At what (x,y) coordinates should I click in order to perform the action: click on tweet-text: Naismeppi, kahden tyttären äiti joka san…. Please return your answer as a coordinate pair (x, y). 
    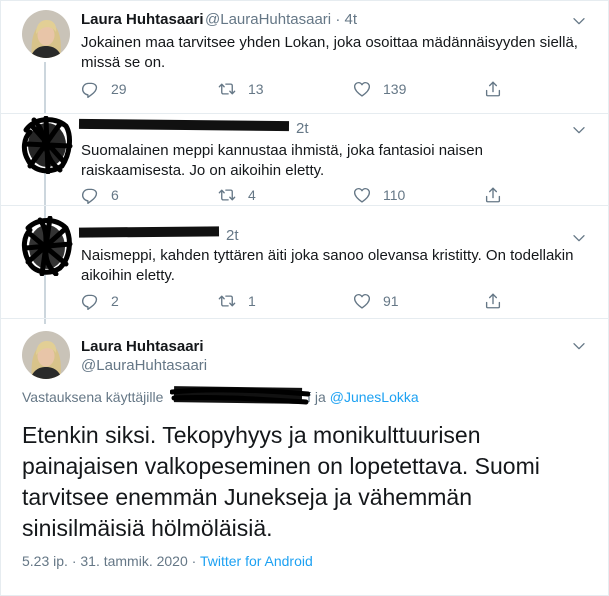
    Looking at the image, I should click on (327, 265).